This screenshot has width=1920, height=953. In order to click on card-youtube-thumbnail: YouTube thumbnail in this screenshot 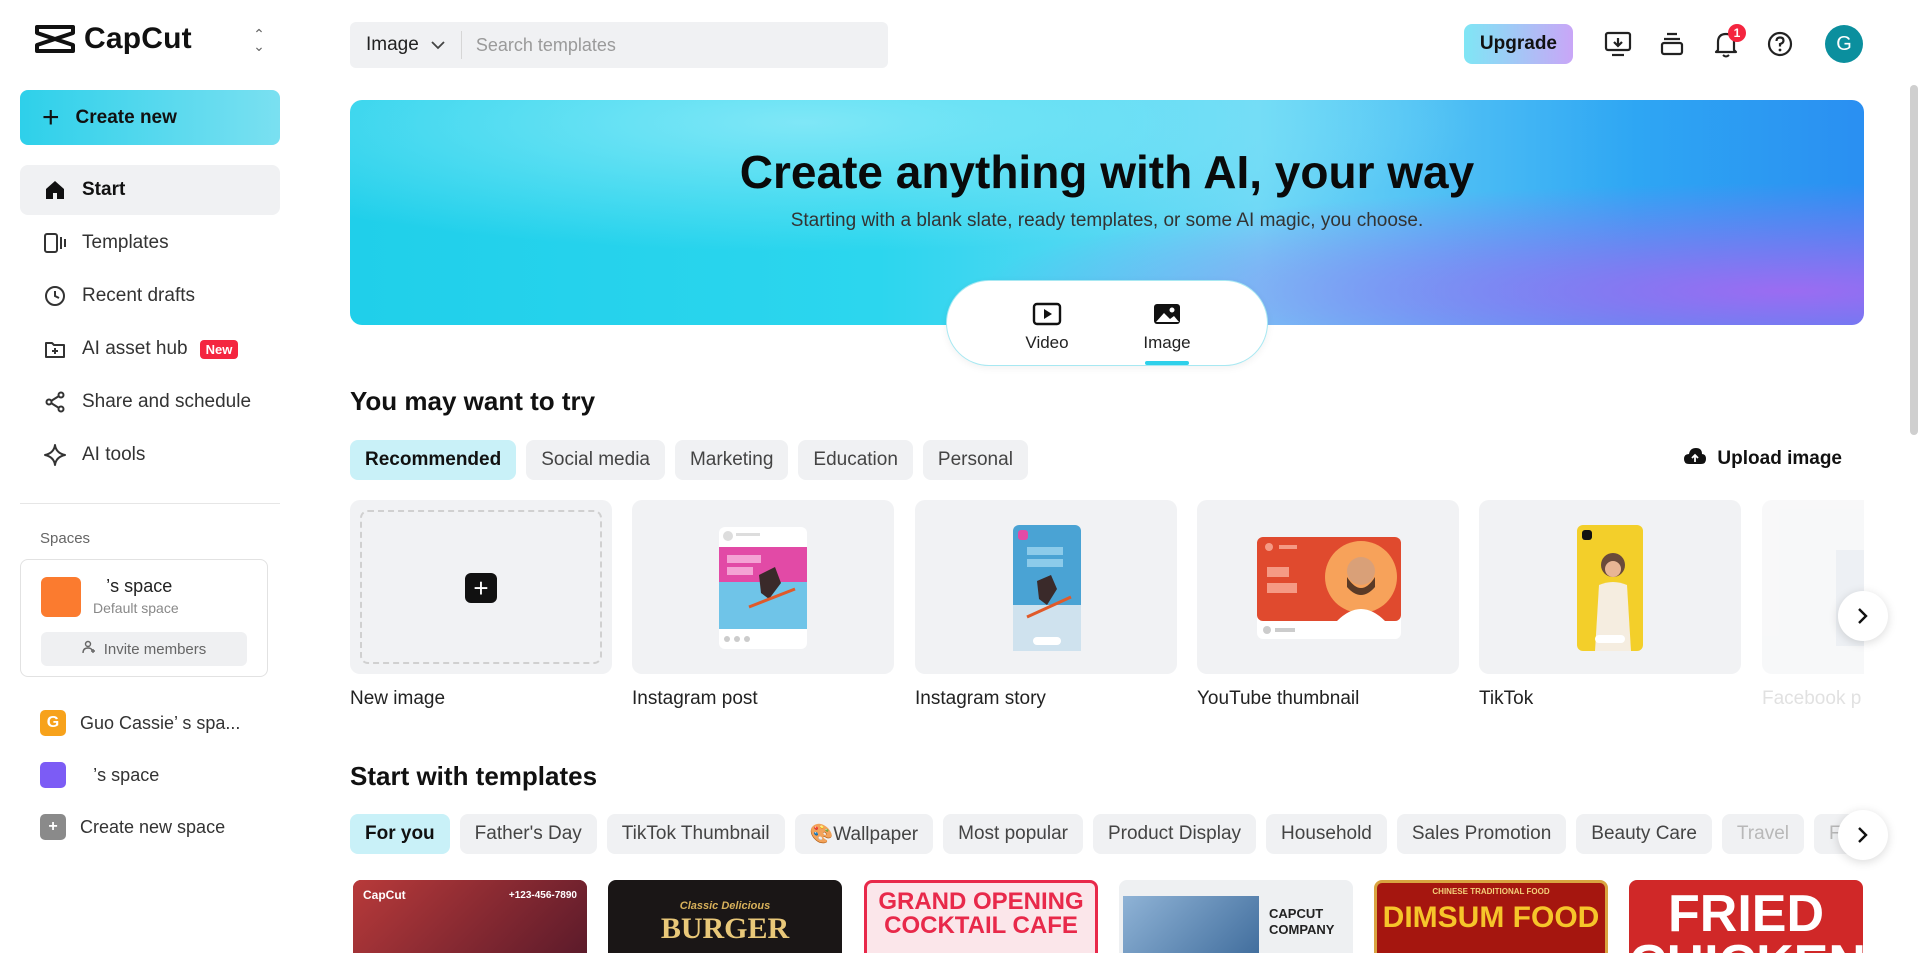, I will do `click(1328, 605)`.